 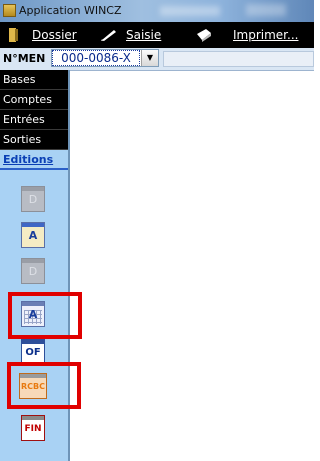 What do you see at coordinates (34, 160) in the screenshot?
I see `nav-editions: Editions` at bounding box center [34, 160].